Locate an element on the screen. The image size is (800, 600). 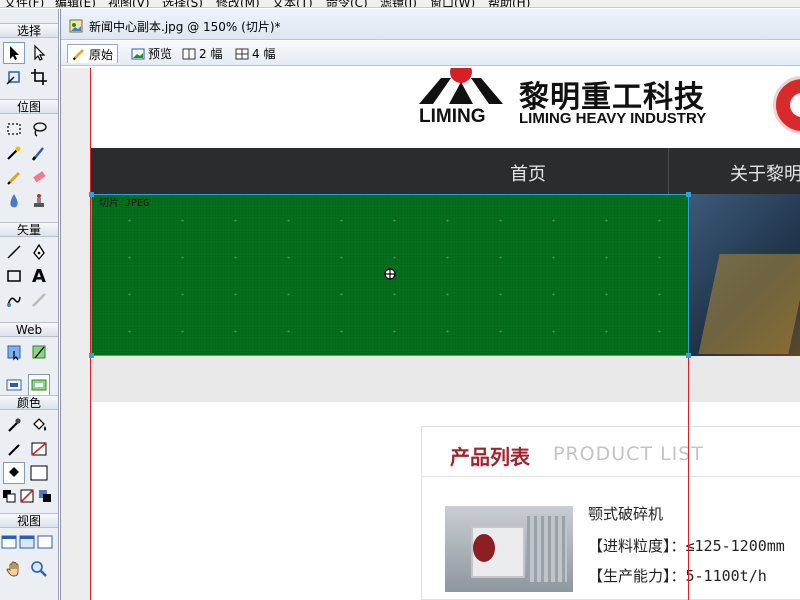
eraser-tool is located at coordinates (39, 177).